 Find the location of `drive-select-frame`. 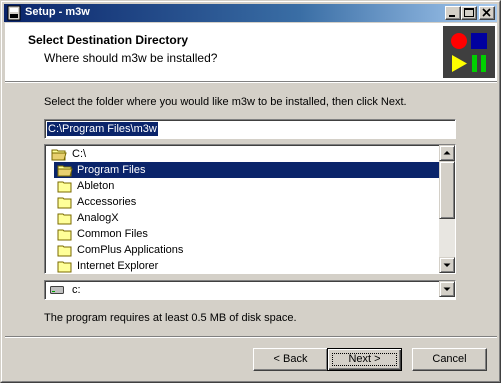

drive-select-frame is located at coordinates (250, 290).